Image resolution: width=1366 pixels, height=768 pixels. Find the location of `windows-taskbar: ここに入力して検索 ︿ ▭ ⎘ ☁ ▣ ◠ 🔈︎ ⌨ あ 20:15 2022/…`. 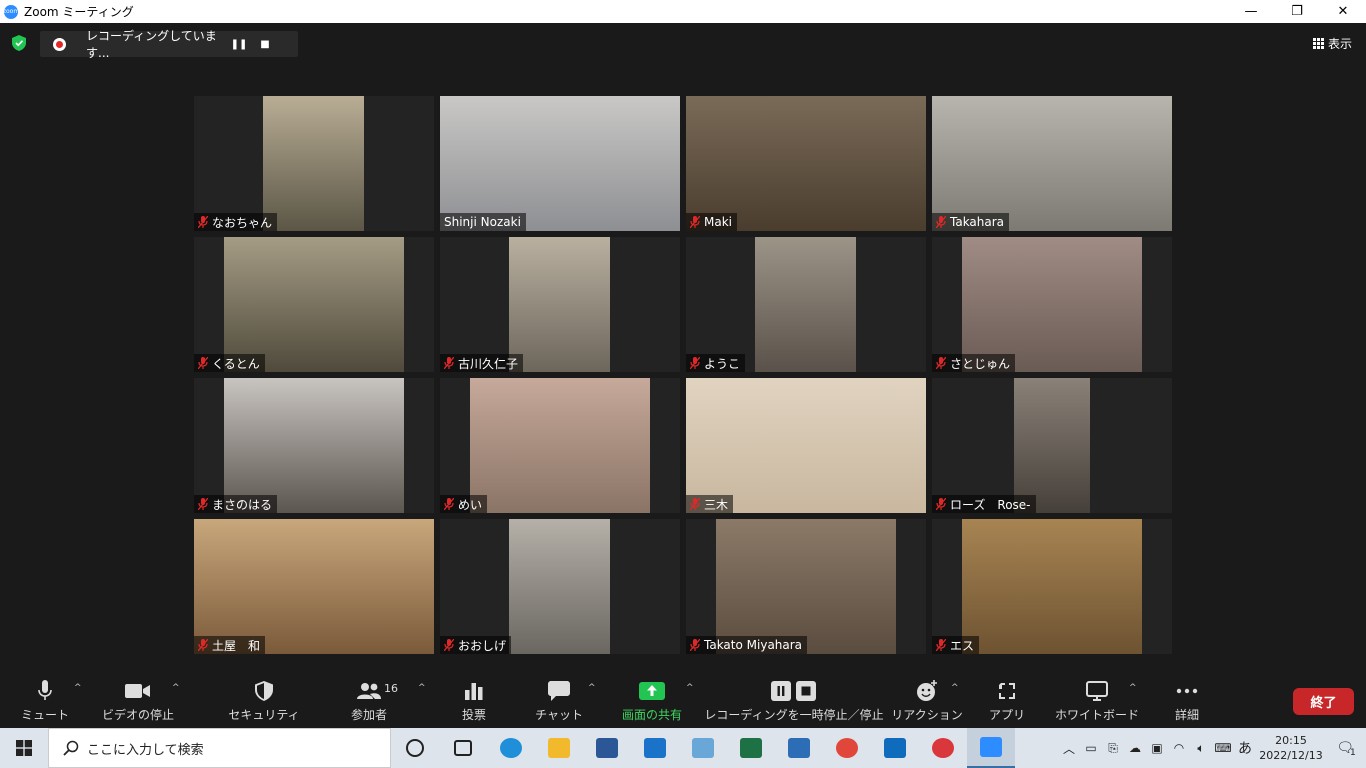

windows-taskbar: ここに入力して検索 ︿ ▭ ⎘ ☁ ▣ ◠ 🔈︎ ⌨ あ 20:15 2022/… is located at coordinates (683, 748).